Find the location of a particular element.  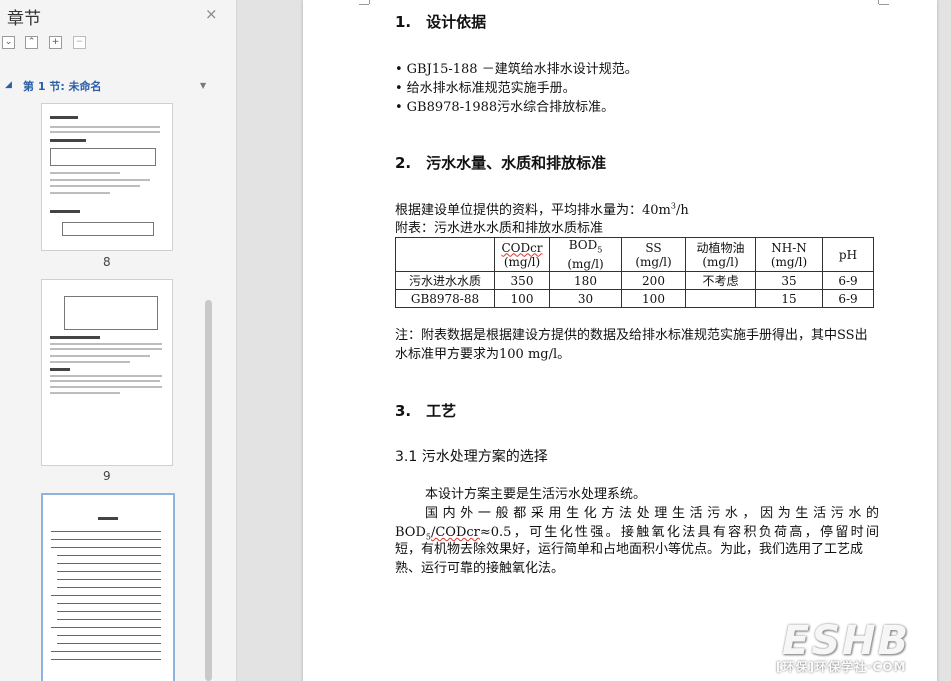

paragraph-line: 国内外一般都采用生化方法处理生活污水，因为生活污水的 is located at coordinates (652, 513).